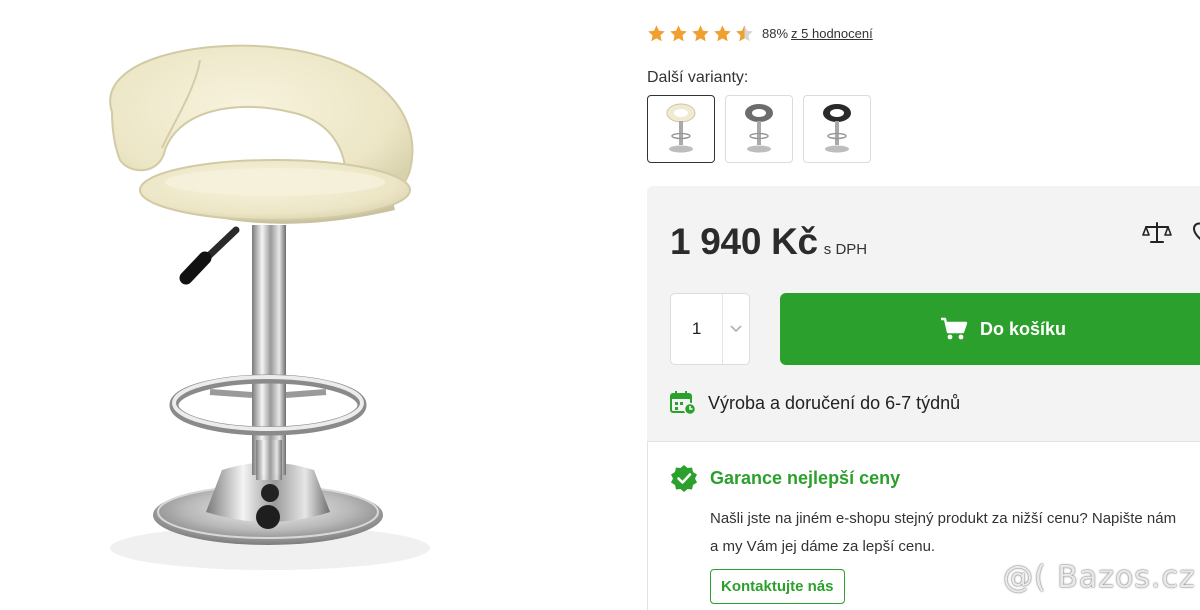 The width and height of the screenshot is (1200, 610). I want to click on quantity-selector: 1, so click(710, 329).